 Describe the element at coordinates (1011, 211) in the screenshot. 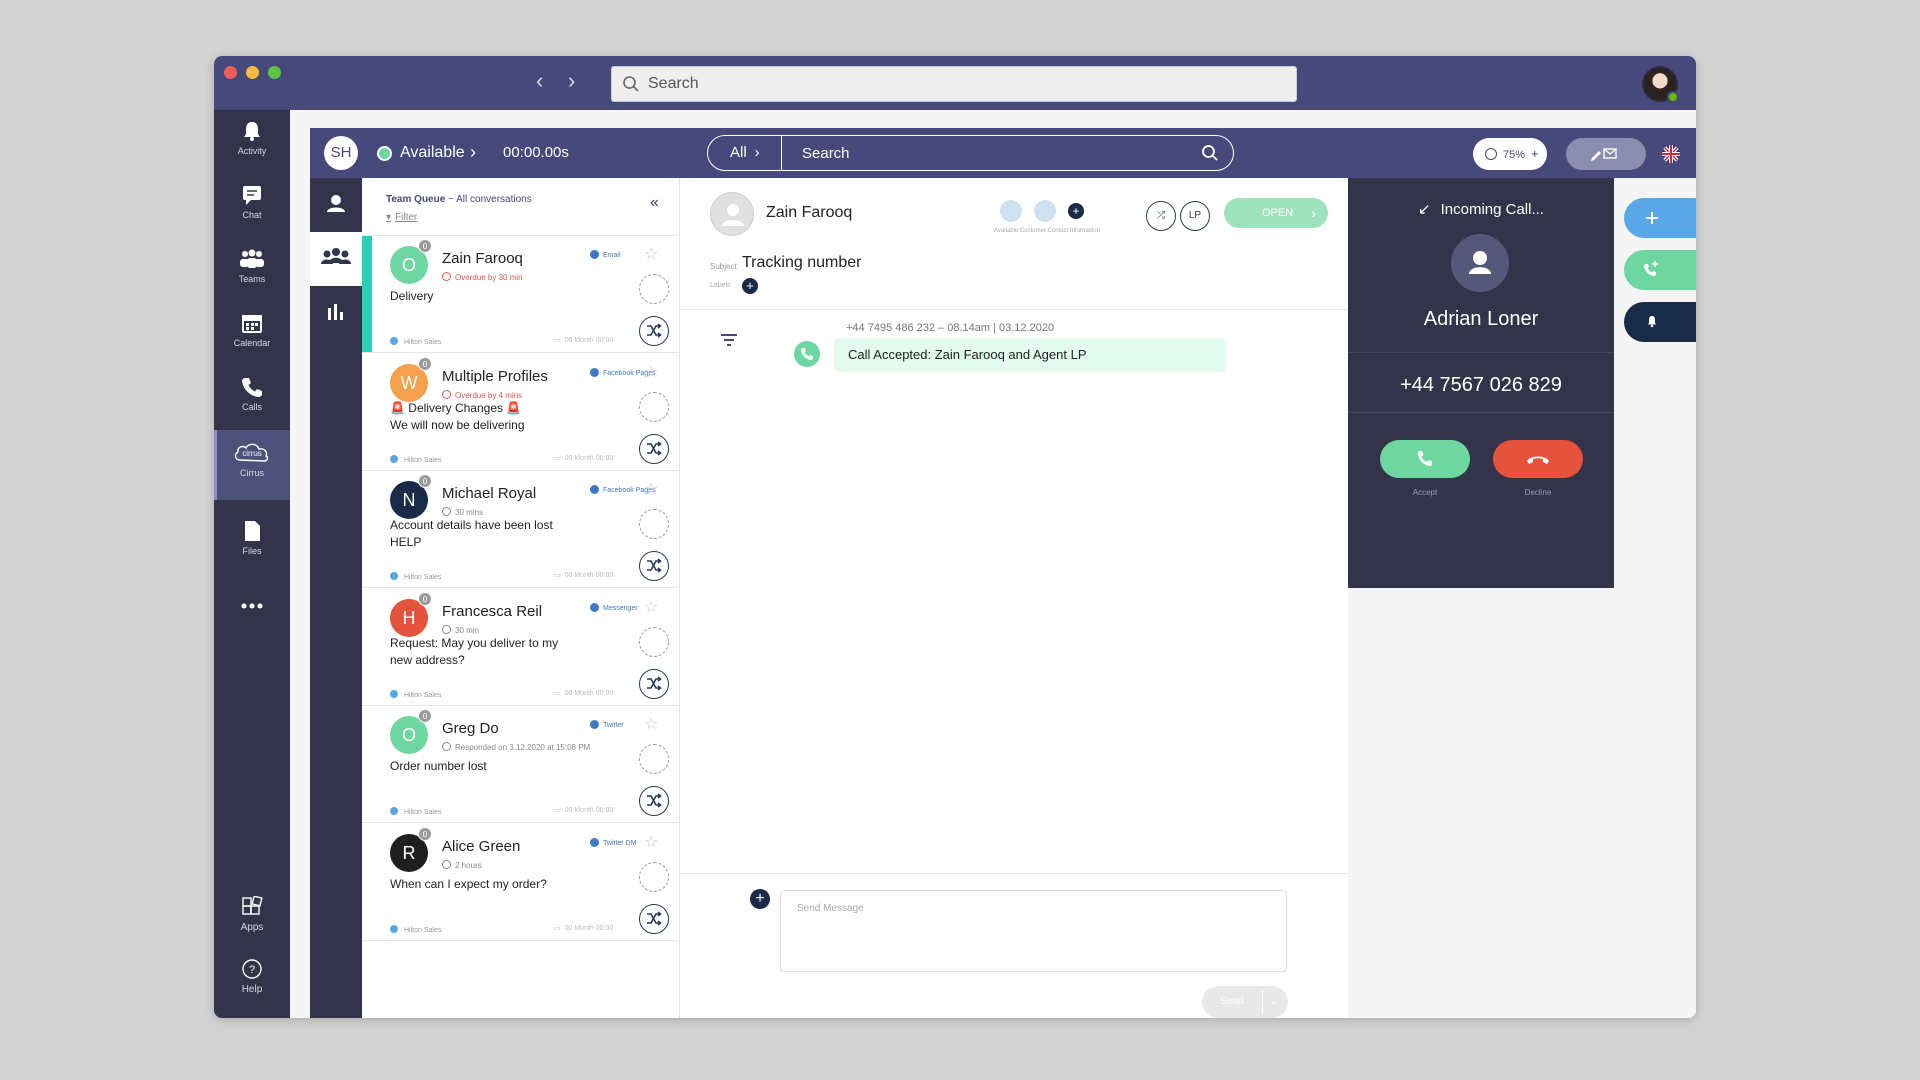

I see `phone-icon` at that location.